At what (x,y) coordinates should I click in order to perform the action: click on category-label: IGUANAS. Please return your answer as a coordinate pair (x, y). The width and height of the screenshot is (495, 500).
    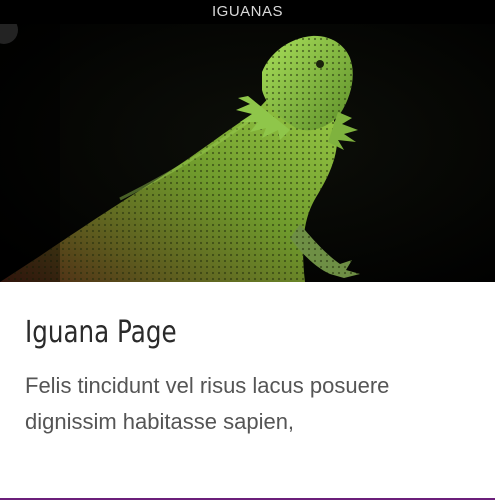
    Looking at the image, I should click on (247, 12).